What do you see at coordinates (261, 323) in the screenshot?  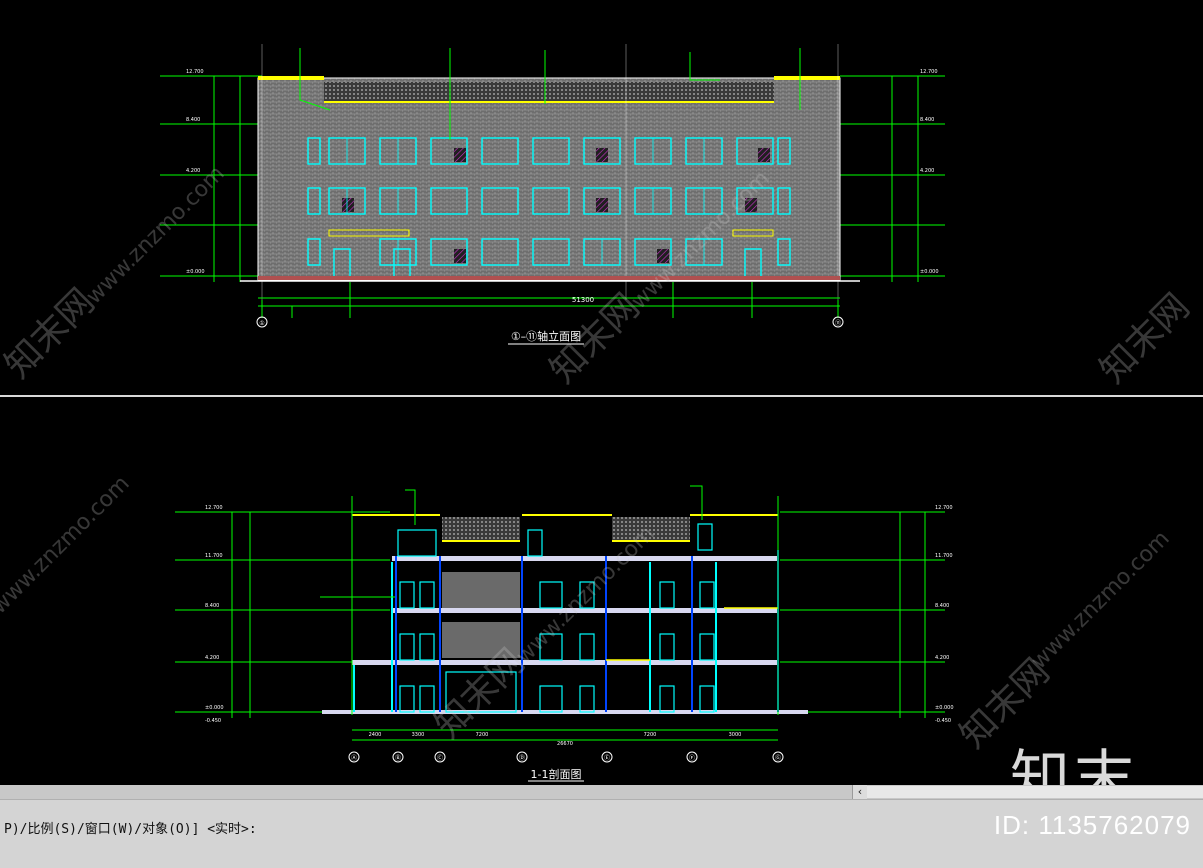 I see `elevation-axis-1: ①` at bounding box center [261, 323].